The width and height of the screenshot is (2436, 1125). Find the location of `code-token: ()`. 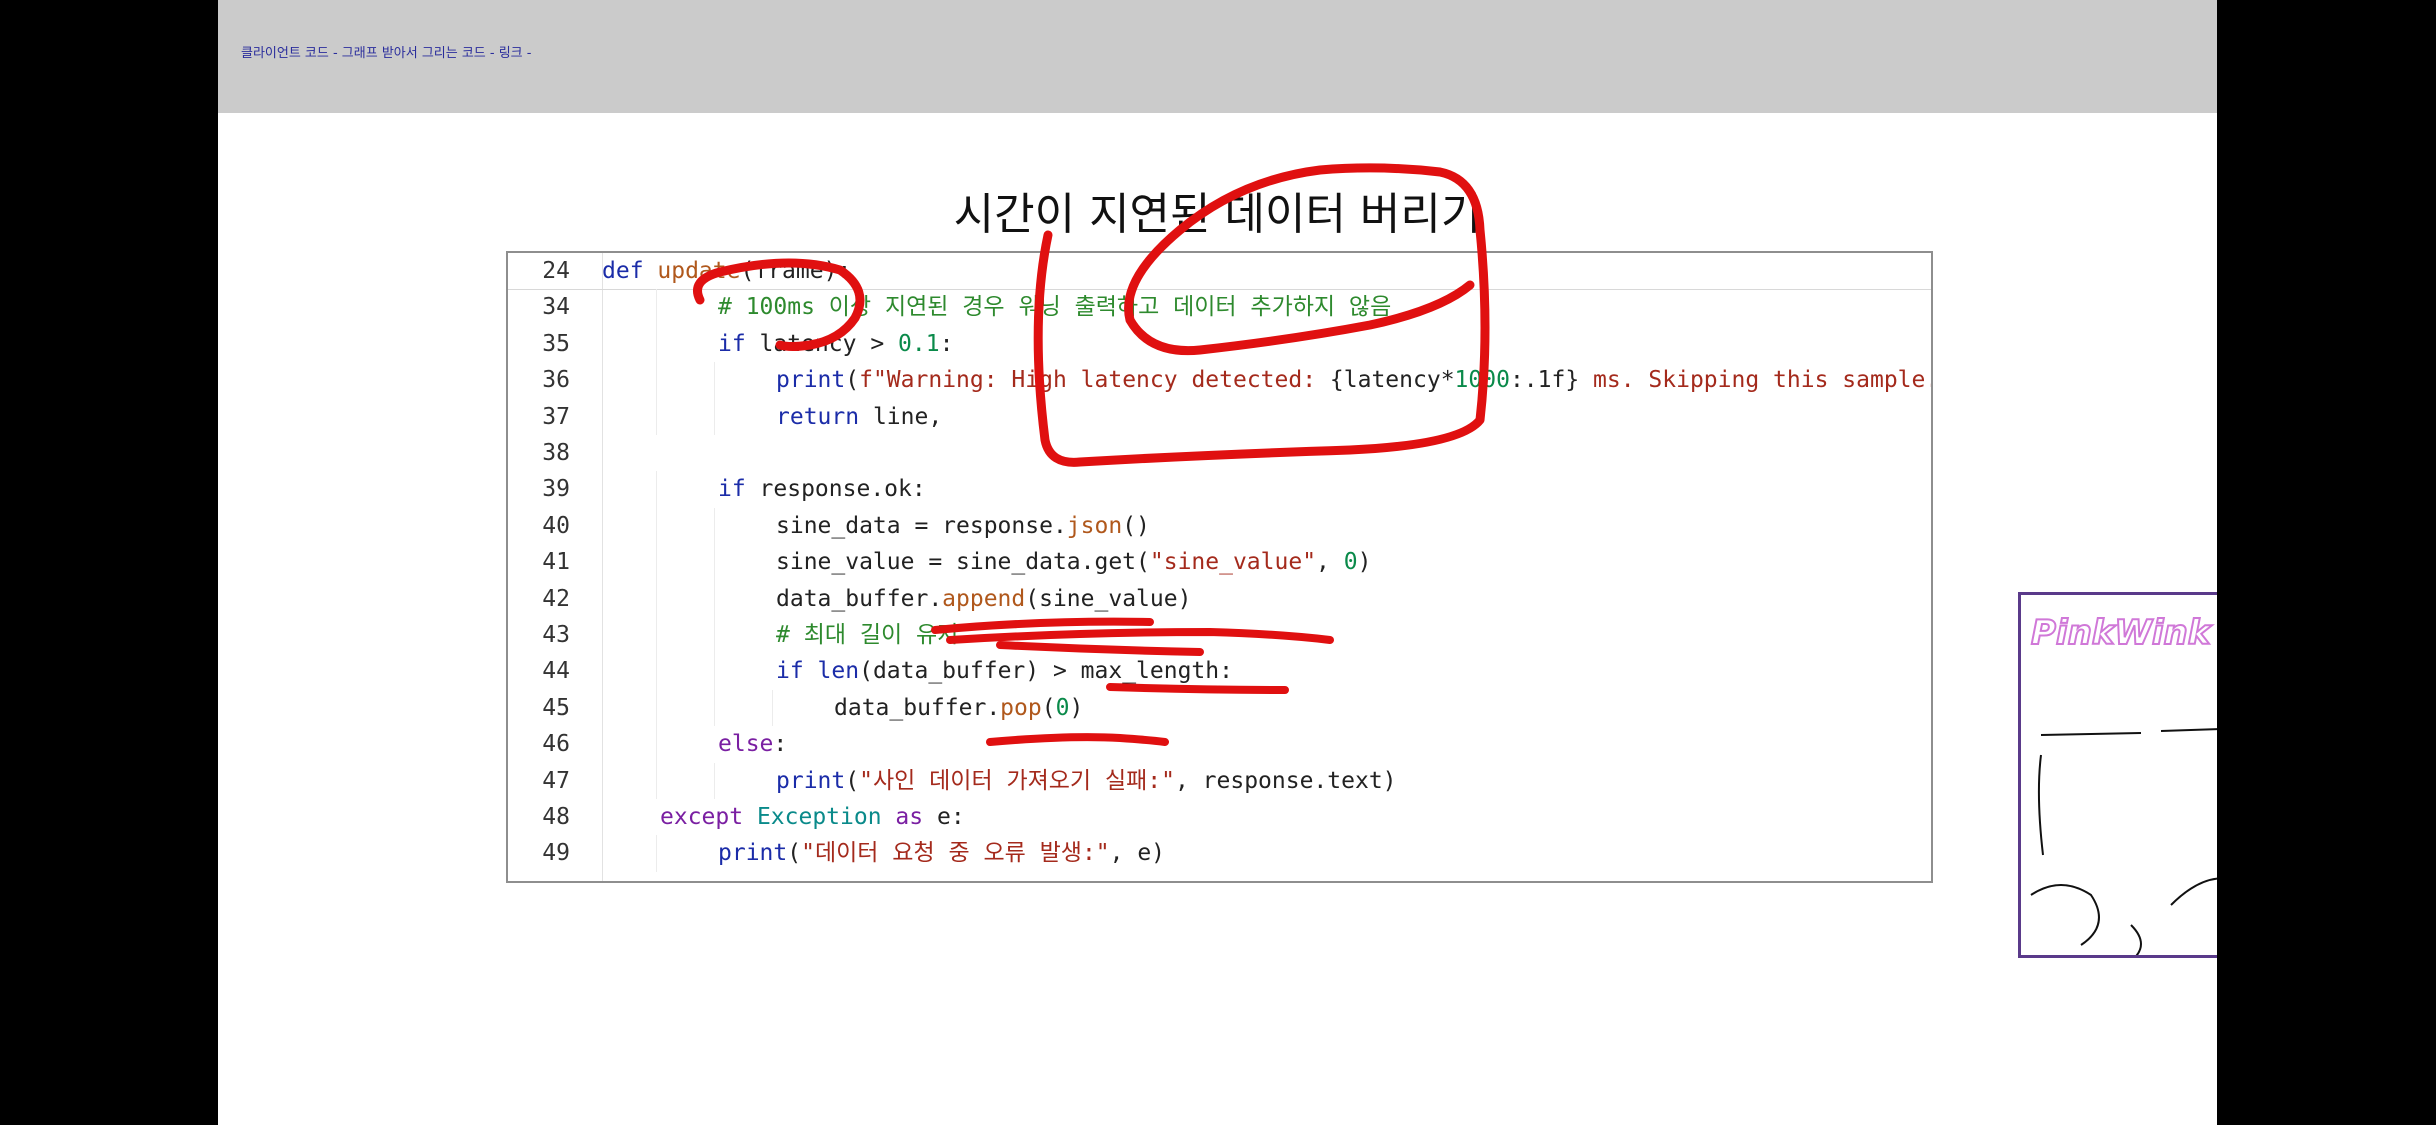

code-token: () is located at coordinates (1136, 525).